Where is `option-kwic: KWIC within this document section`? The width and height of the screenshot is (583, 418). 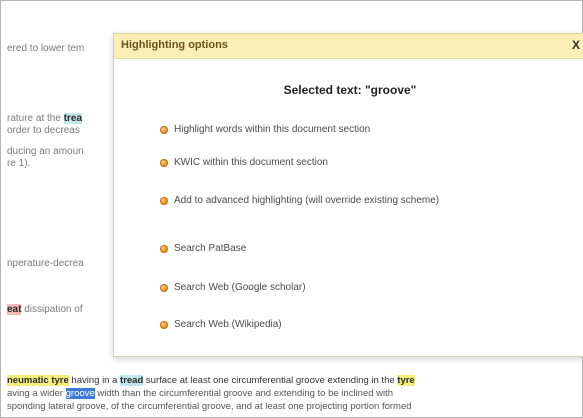 option-kwic: KWIC within this document section is located at coordinates (244, 162).